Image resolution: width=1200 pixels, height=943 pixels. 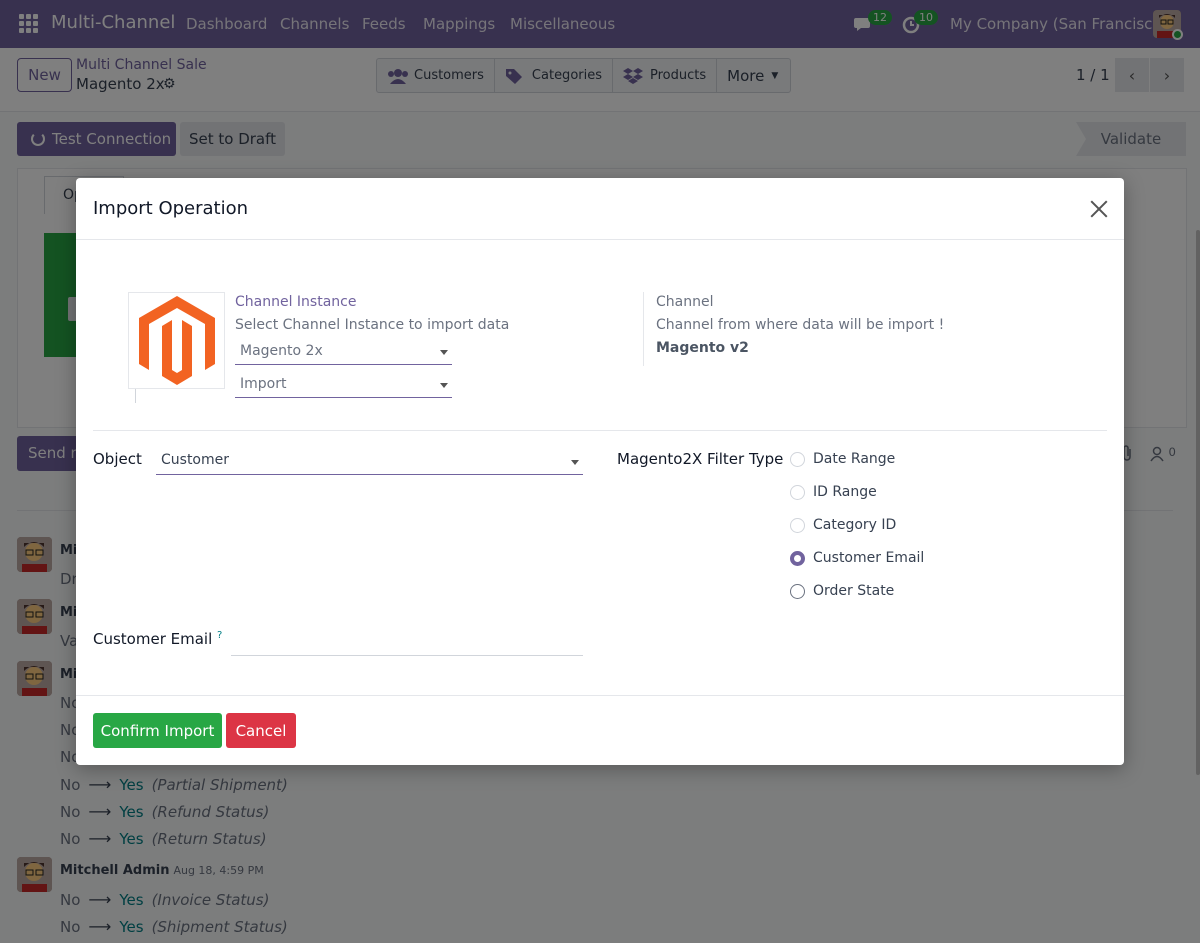 What do you see at coordinates (281, 351) in the screenshot?
I see `channel-instance-value: Magento 2x` at bounding box center [281, 351].